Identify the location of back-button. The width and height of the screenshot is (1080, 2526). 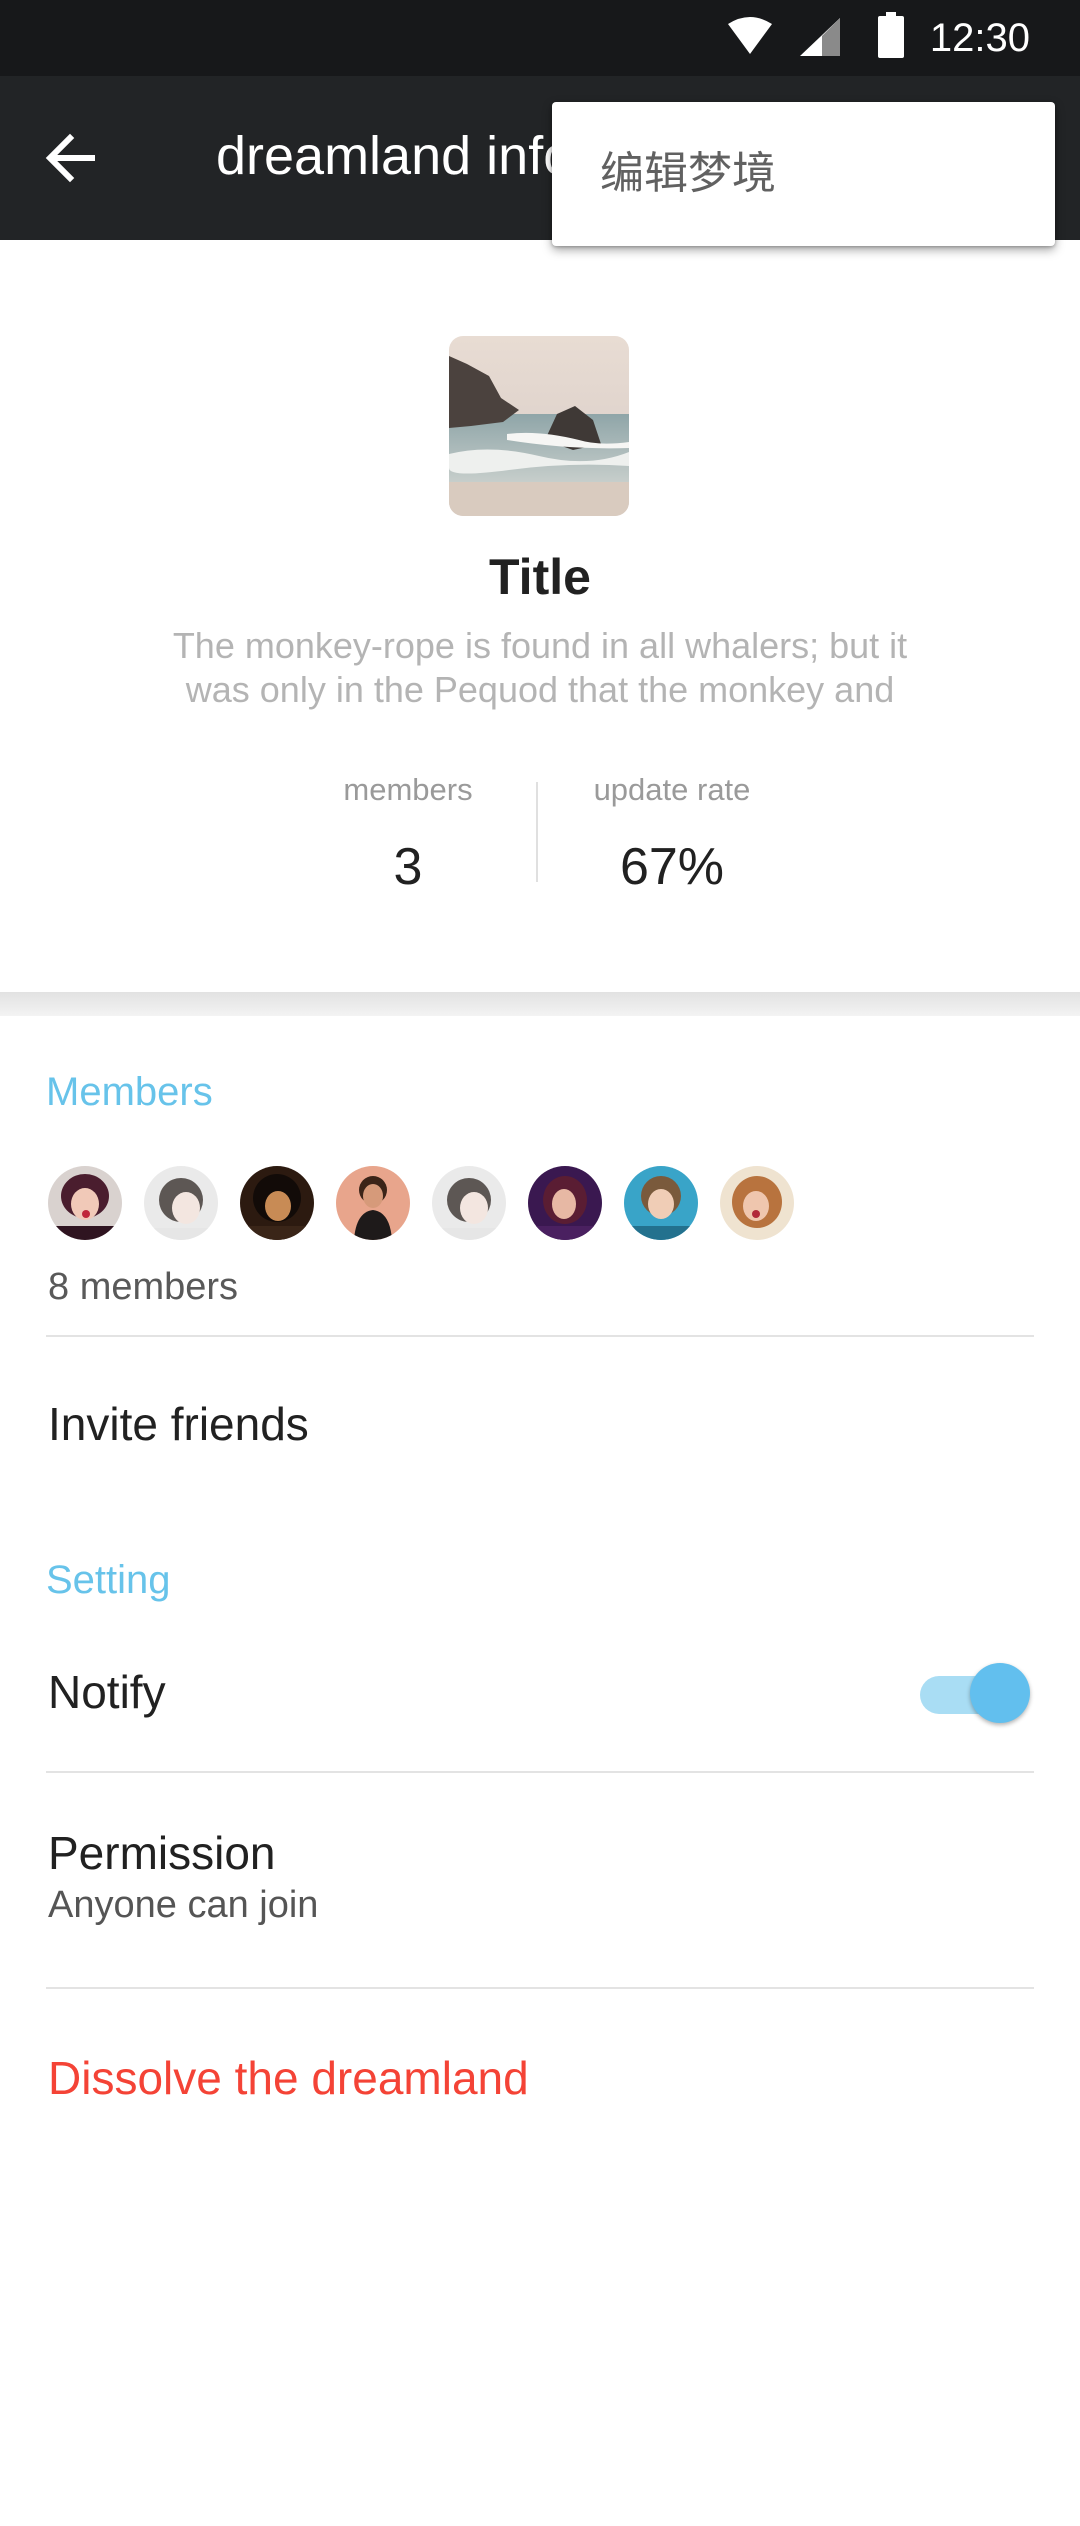
(72, 158).